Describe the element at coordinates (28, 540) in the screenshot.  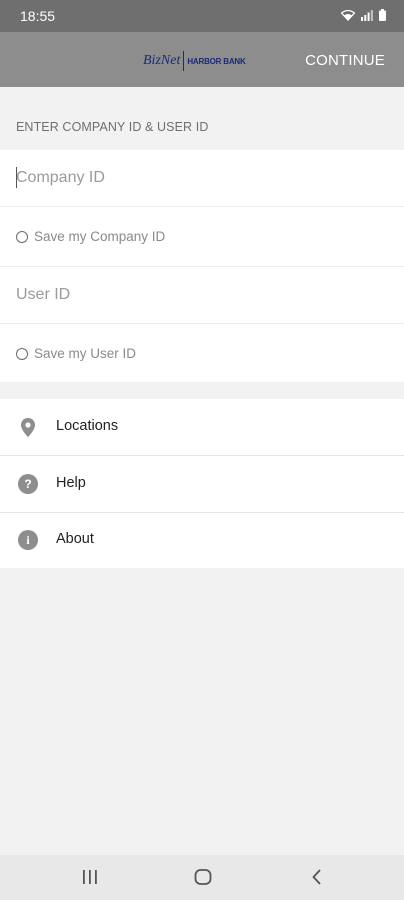
I see `info-icon: i` at that location.